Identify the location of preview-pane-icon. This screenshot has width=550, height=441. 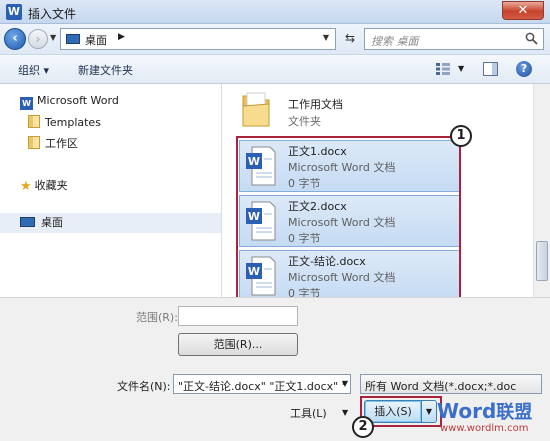
(490, 69).